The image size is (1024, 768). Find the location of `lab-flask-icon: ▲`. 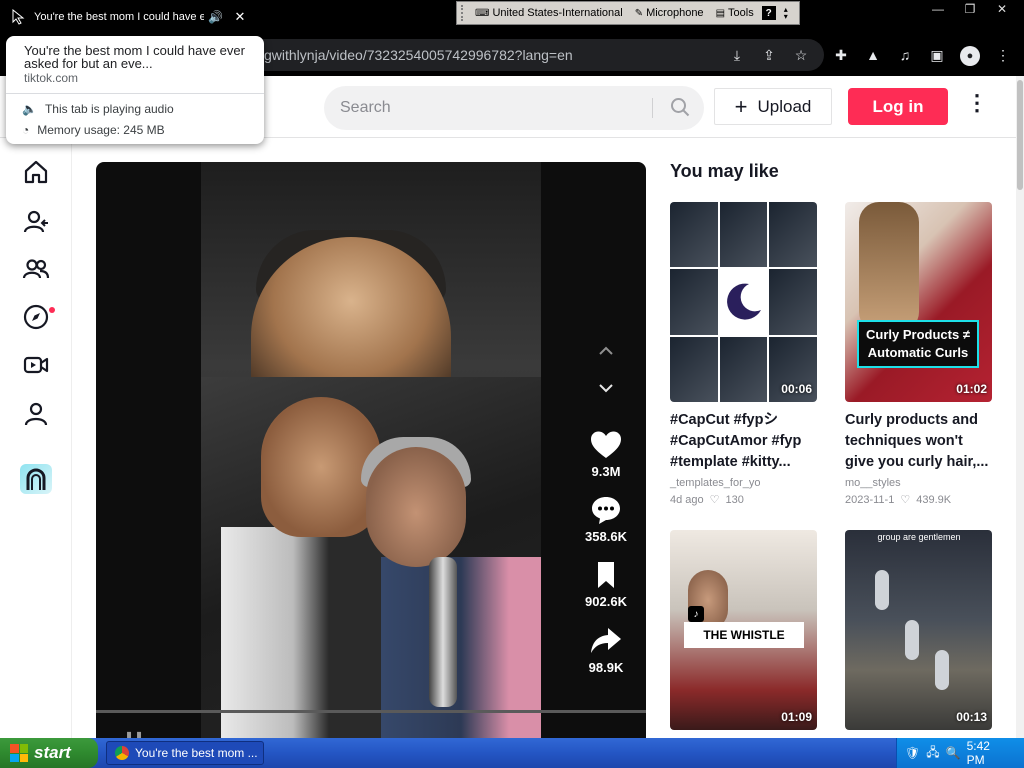

lab-flask-icon: ▲ is located at coordinates (873, 55).